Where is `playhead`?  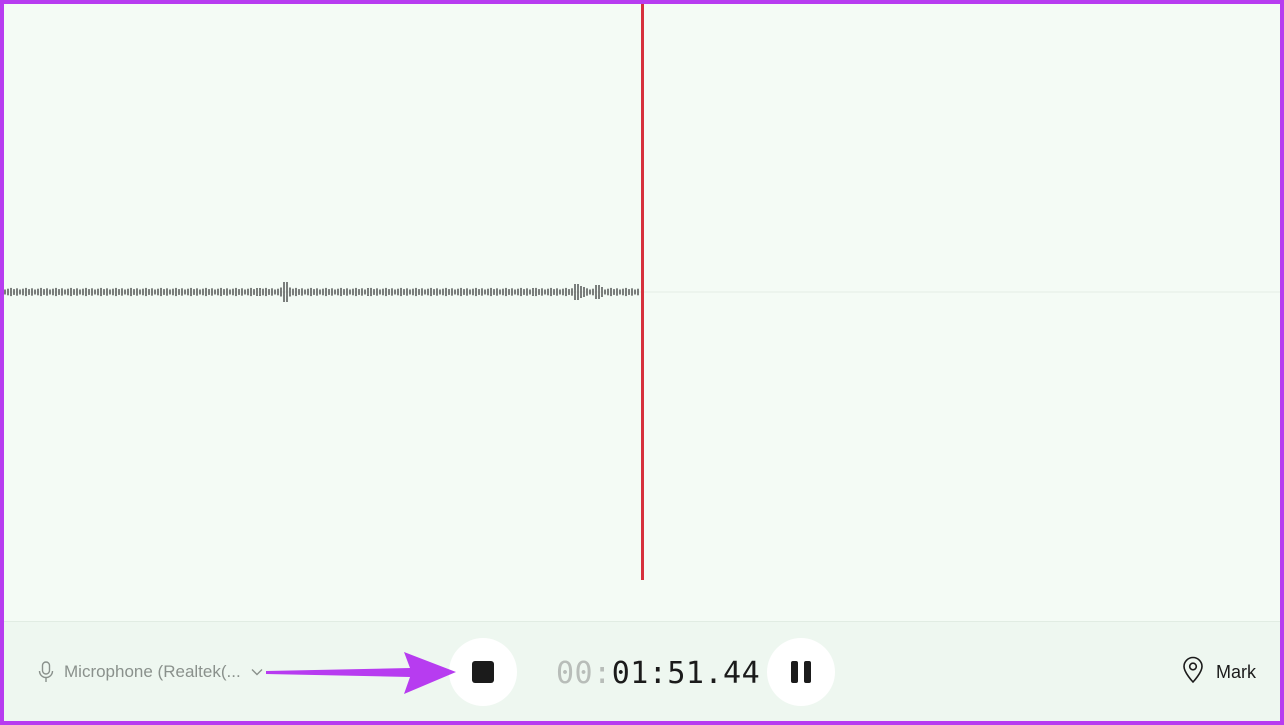 playhead is located at coordinates (642, 292).